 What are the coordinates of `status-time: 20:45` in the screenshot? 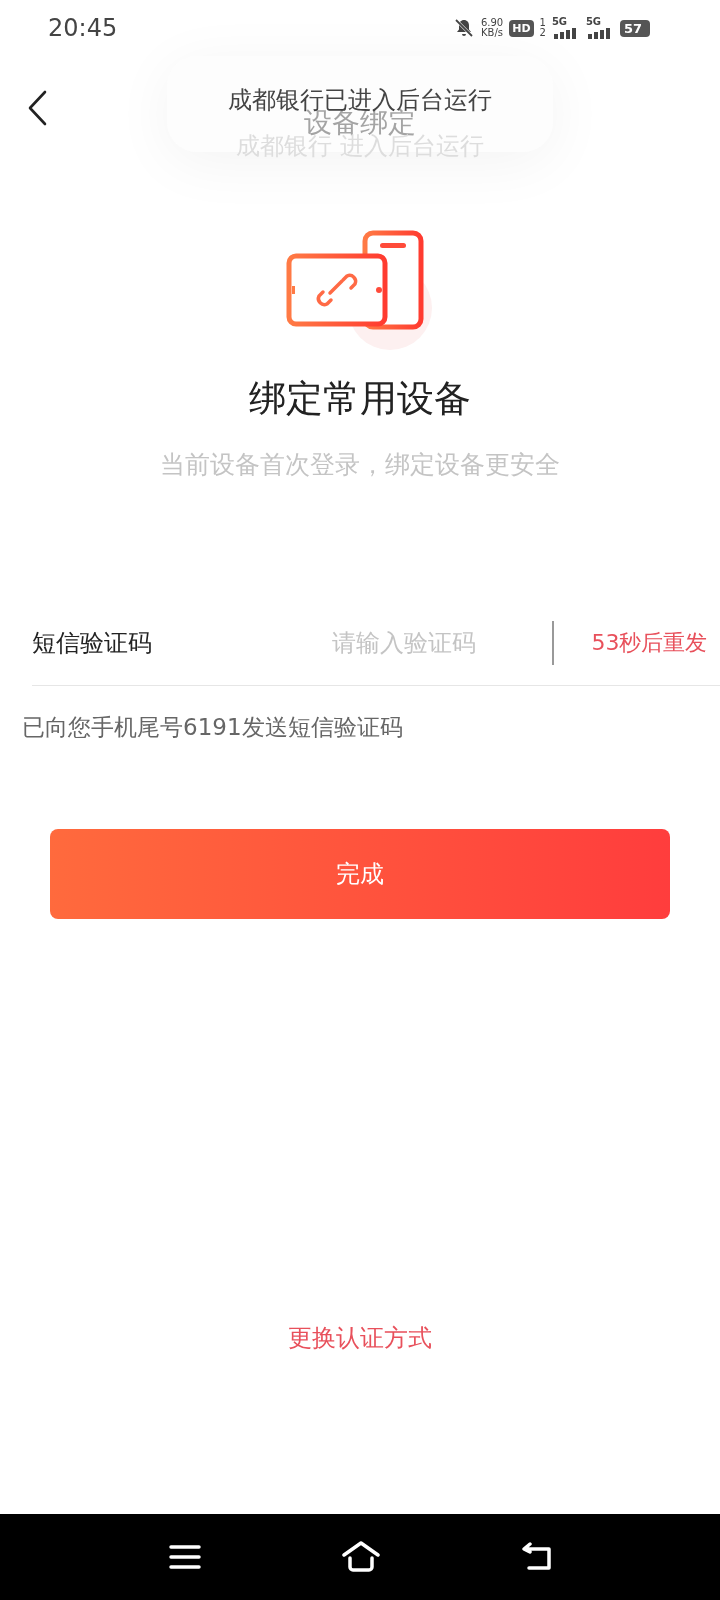 It's located at (83, 28).